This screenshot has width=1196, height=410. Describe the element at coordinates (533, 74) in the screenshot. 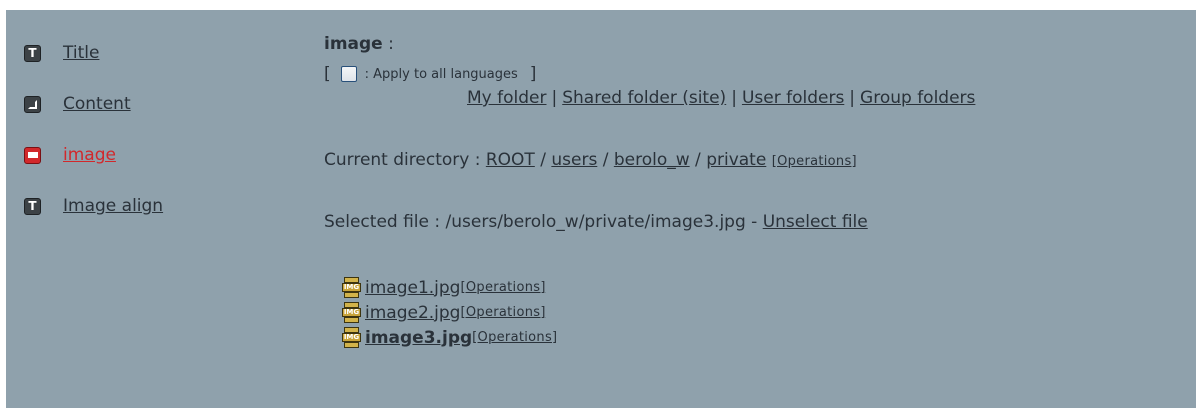

I see `bracket-close: ]` at that location.